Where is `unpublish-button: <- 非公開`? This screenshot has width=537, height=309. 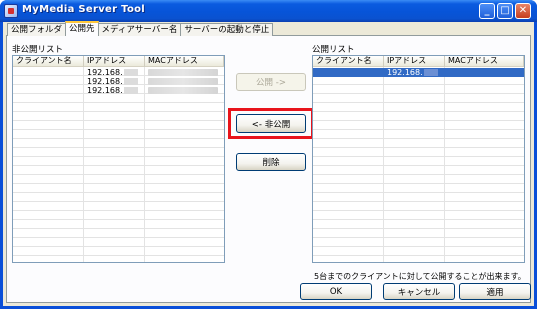
unpublish-button: <- 非公開 is located at coordinates (271, 123).